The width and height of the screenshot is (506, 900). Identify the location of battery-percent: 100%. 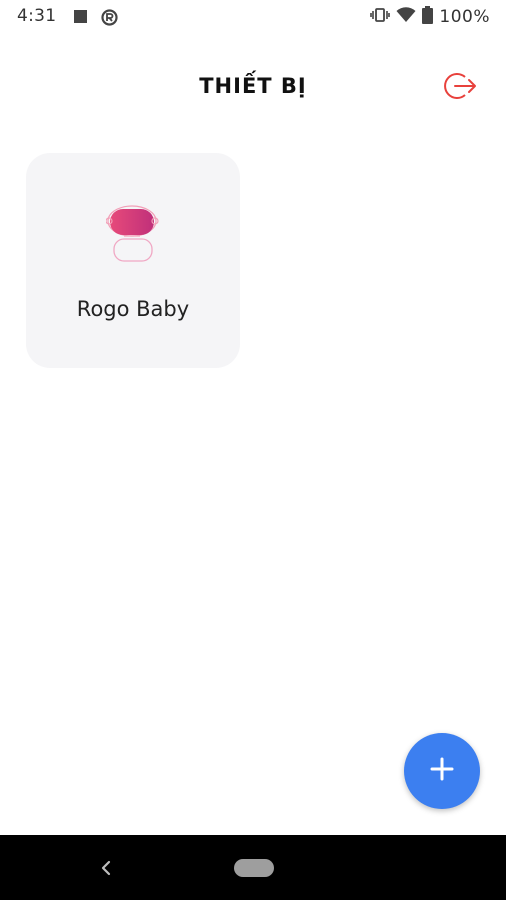
(464, 17).